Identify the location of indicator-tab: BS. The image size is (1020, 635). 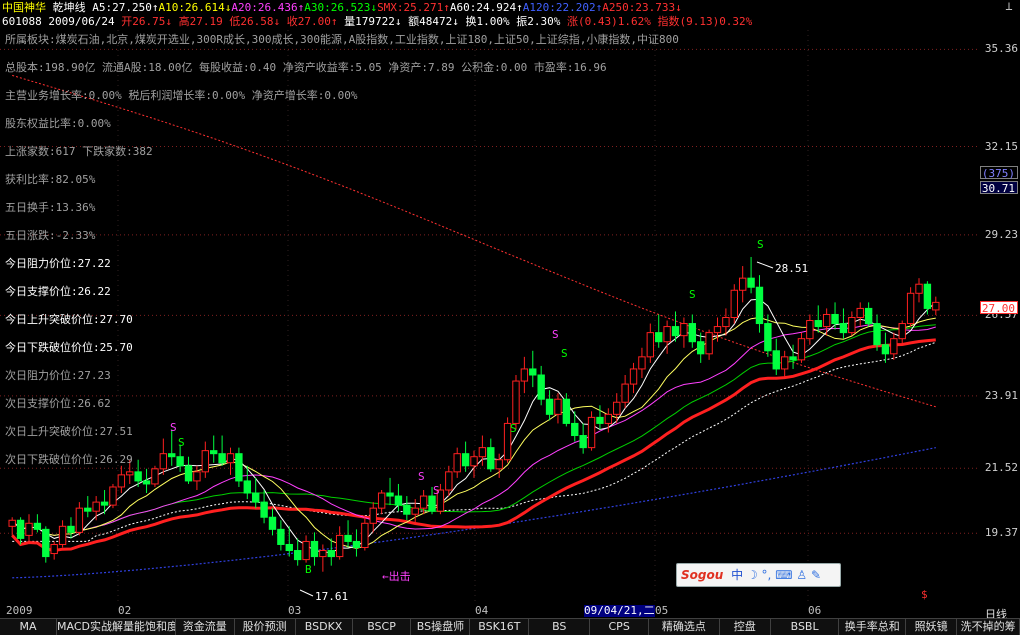
(560, 627).